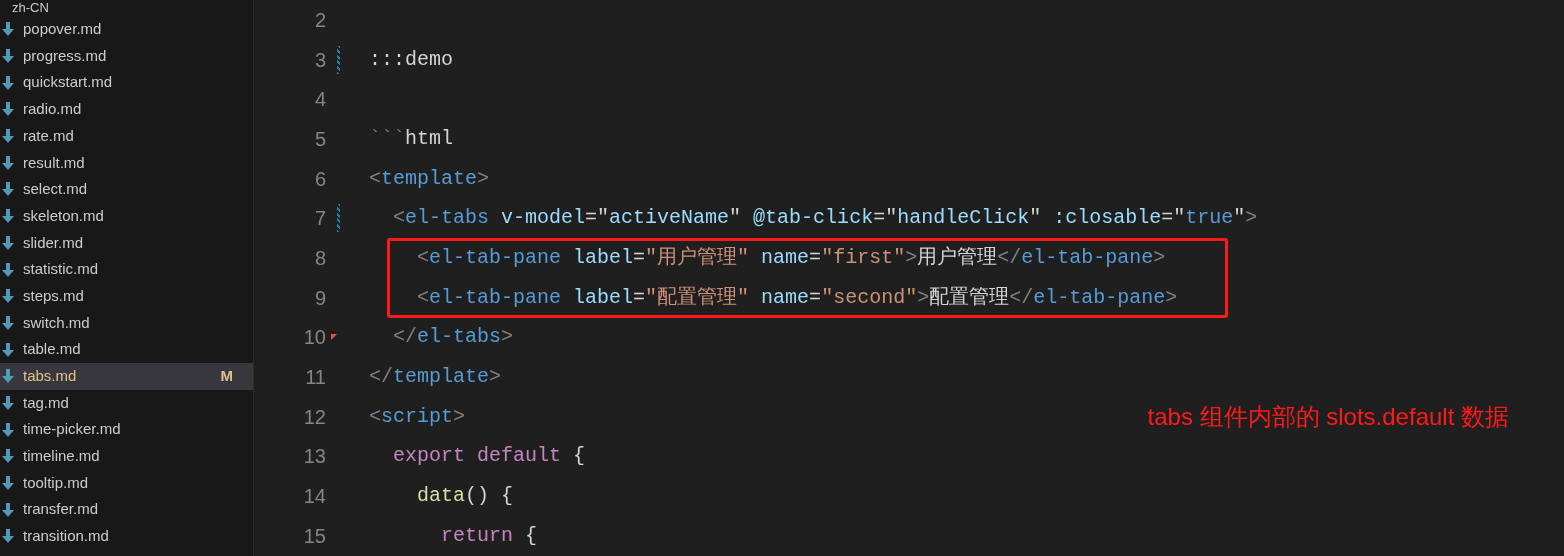  What do you see at coordinates (489, 535) in the screenshot?
I see `code-line: return {` at bounding box center [489, 535].